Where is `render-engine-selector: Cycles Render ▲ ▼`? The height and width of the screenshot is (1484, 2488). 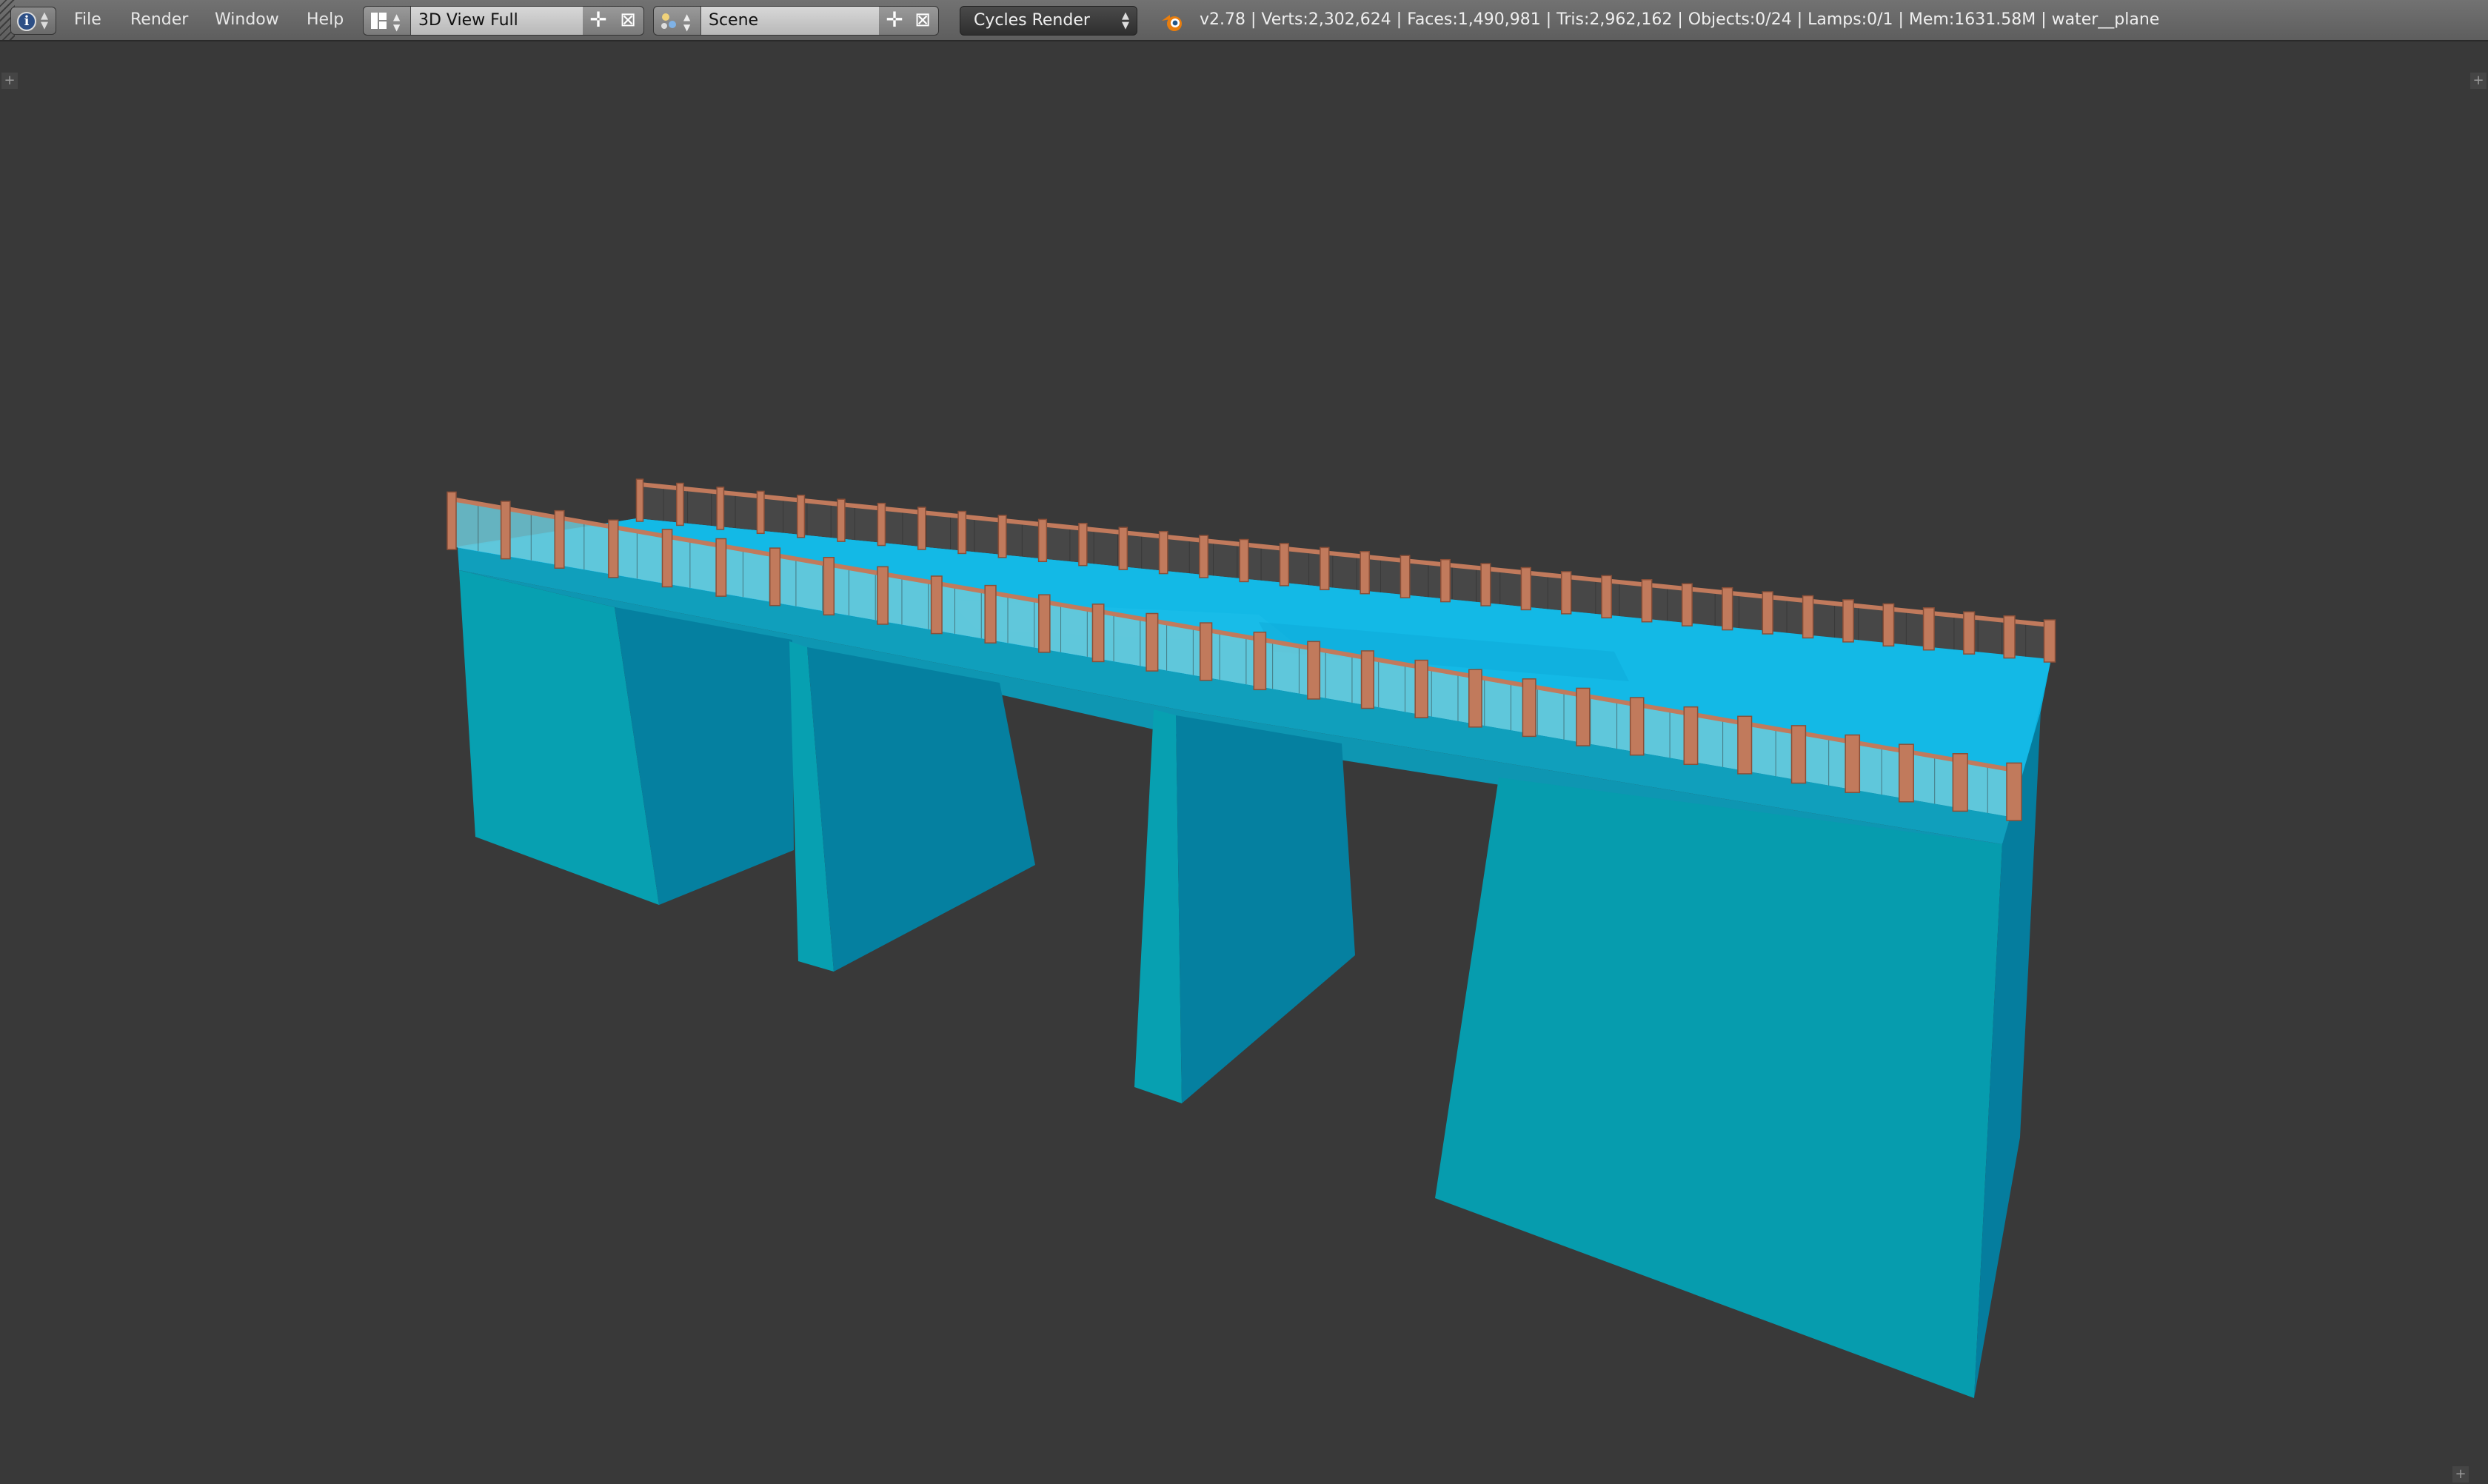
render-engine-selector: Cycles Render ▲ ▼ is located at coordinates (1049, 21).